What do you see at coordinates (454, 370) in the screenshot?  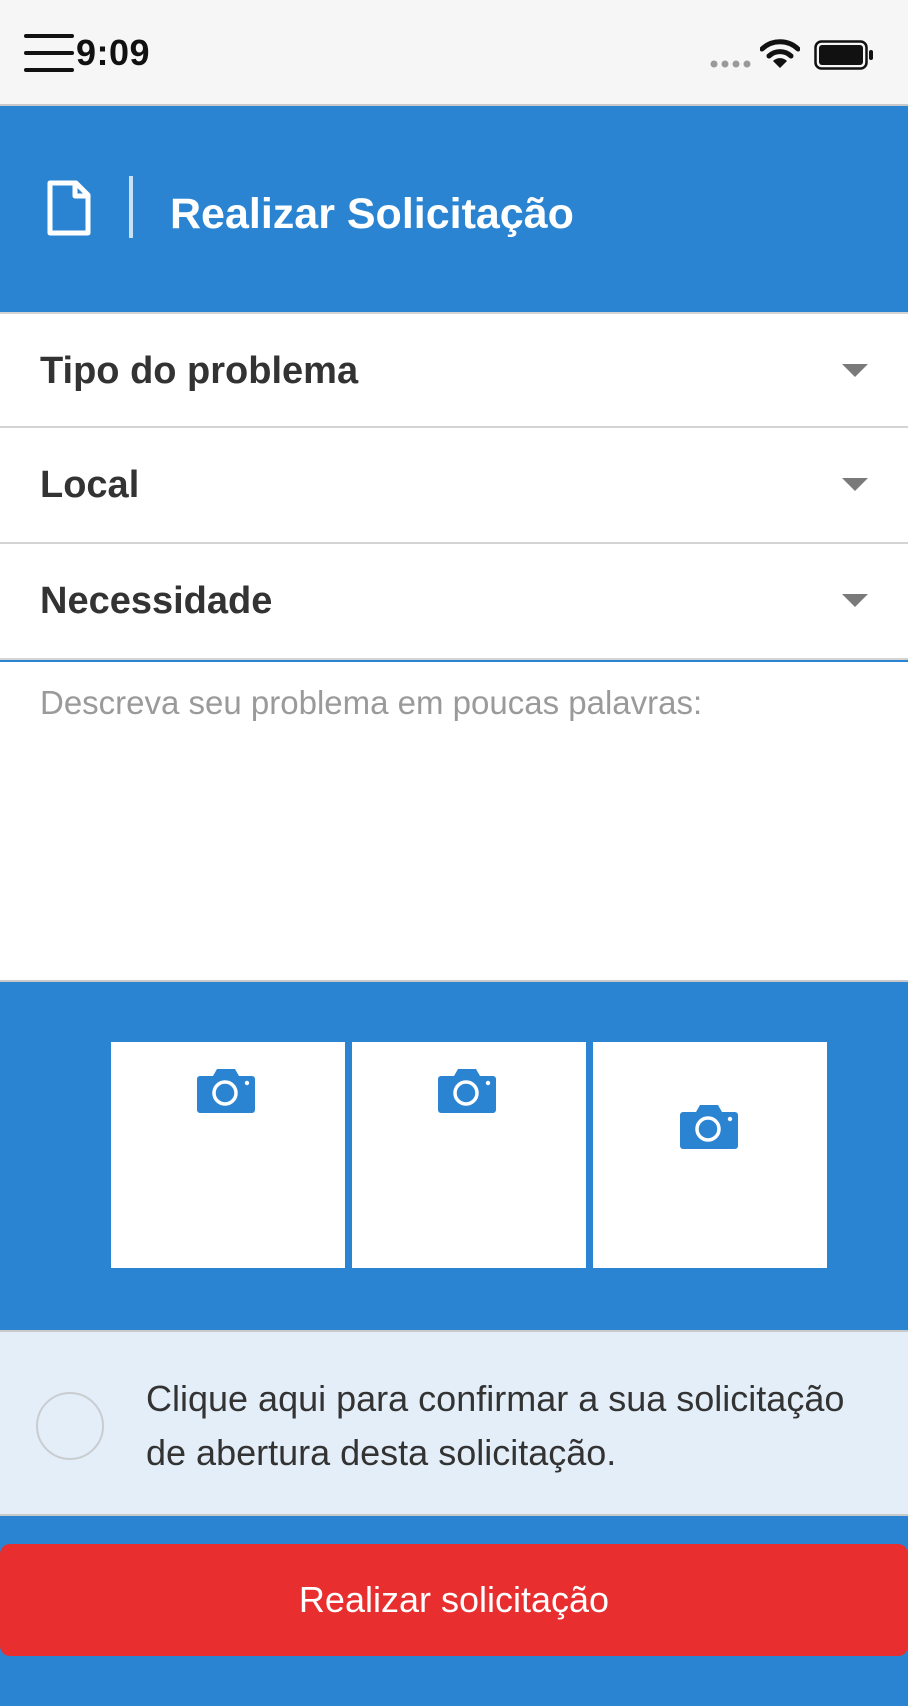 I see `problem-type-select: Tipo do problema` at bounding box center [454, 370].